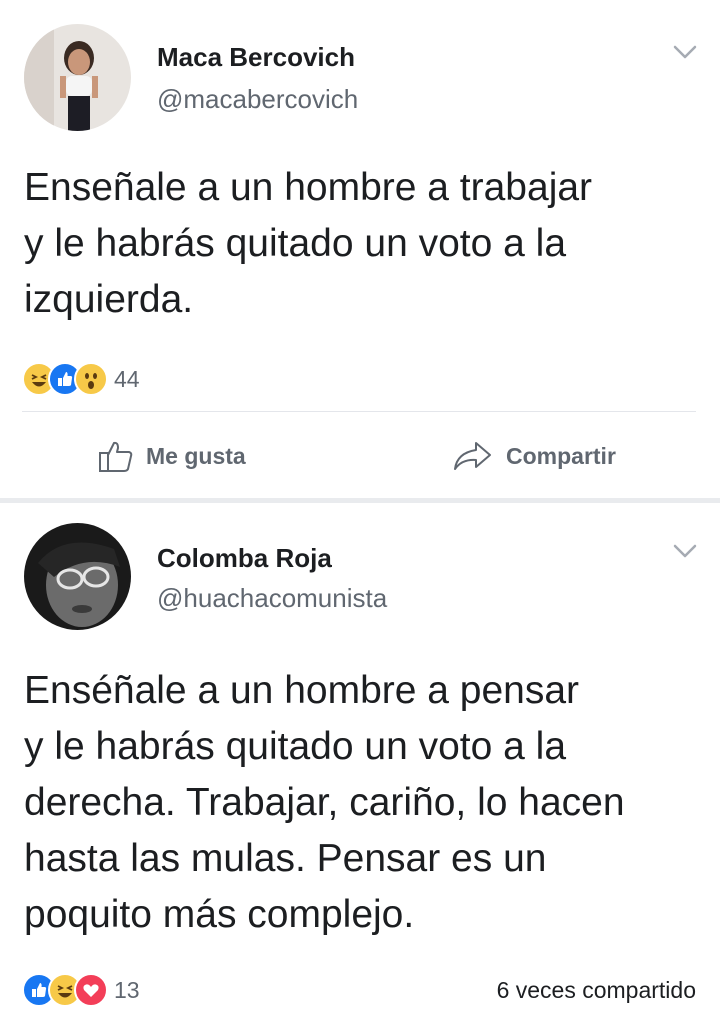  I want to click on post-text-line: izquierda., so click(109, 299).